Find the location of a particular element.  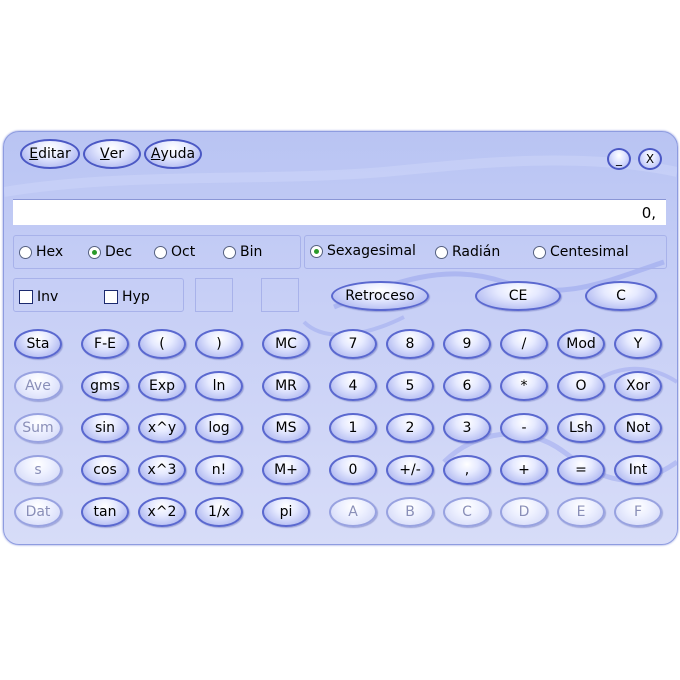

m-plus-button: M+ is located at coordinates (286, 470).